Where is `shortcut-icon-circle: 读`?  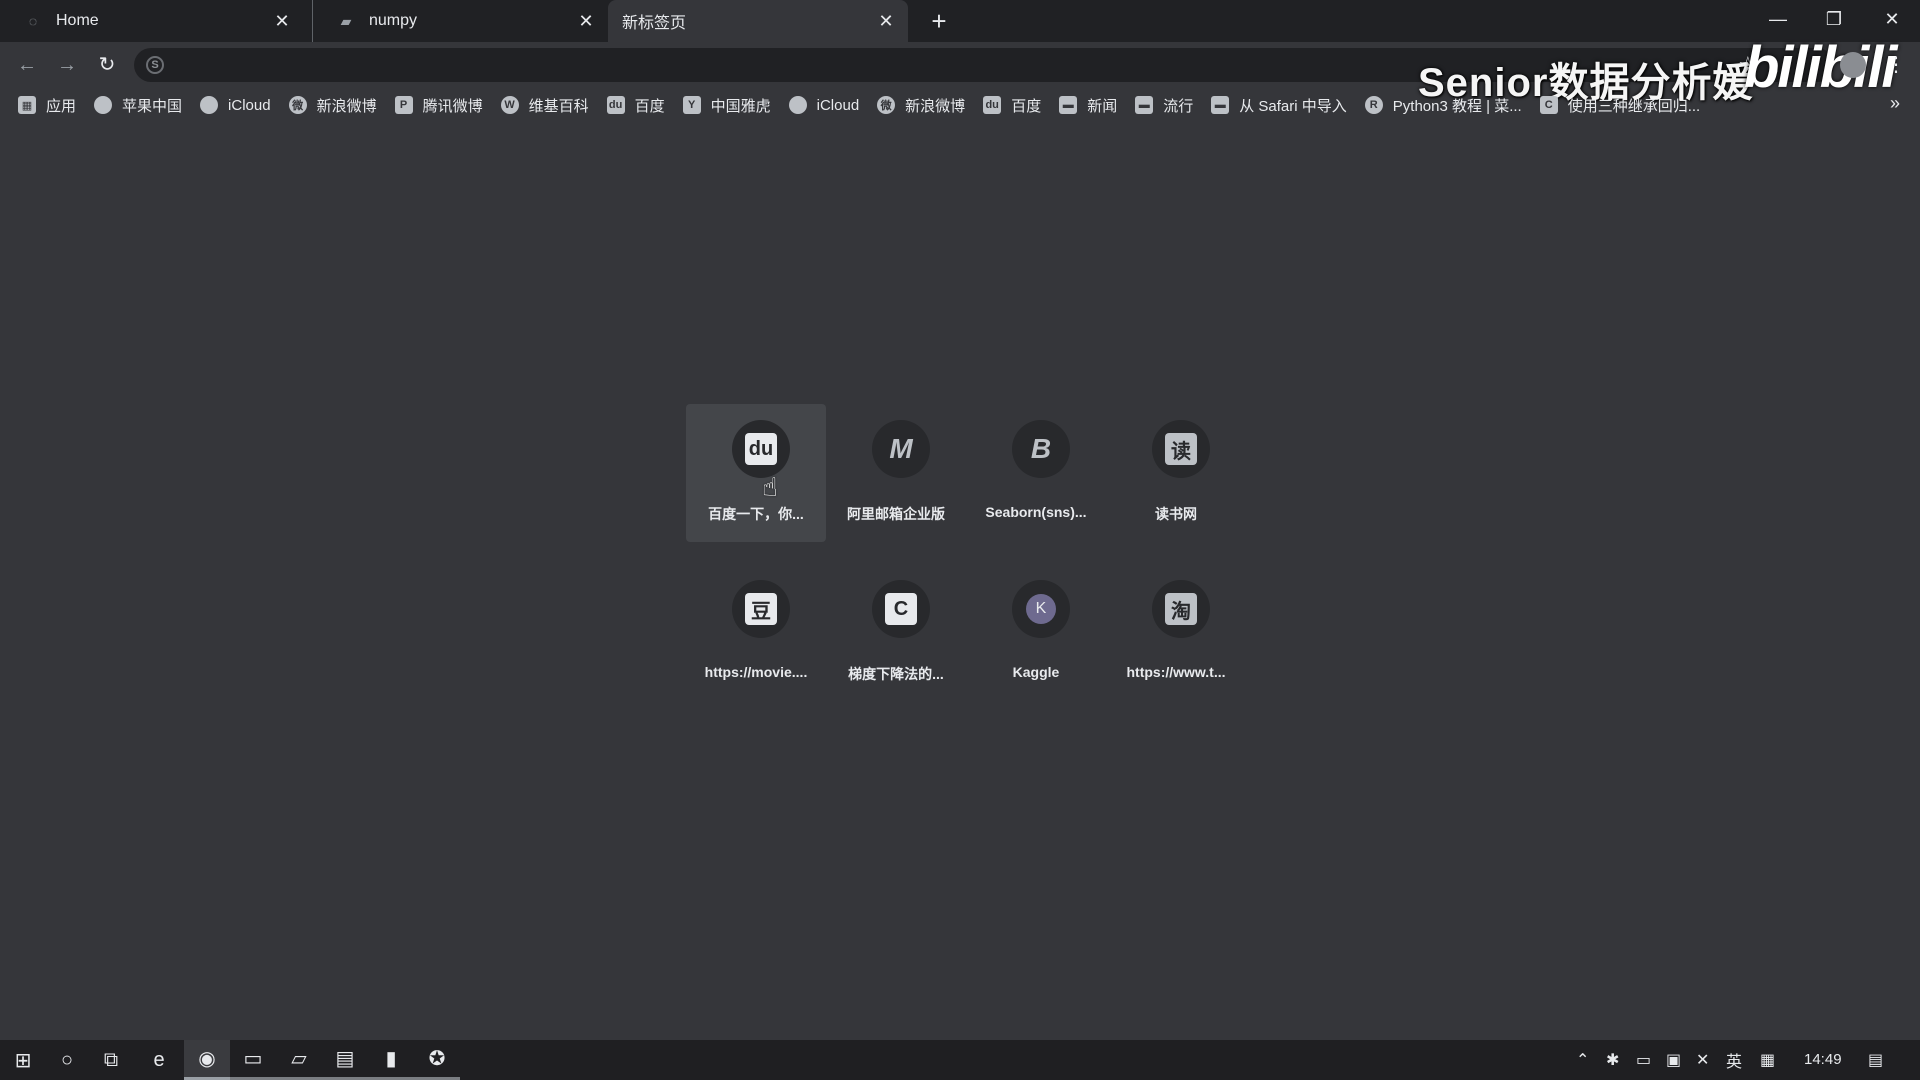
shortcut-icon-circle: 读 is located at coordinates (1181, 449).